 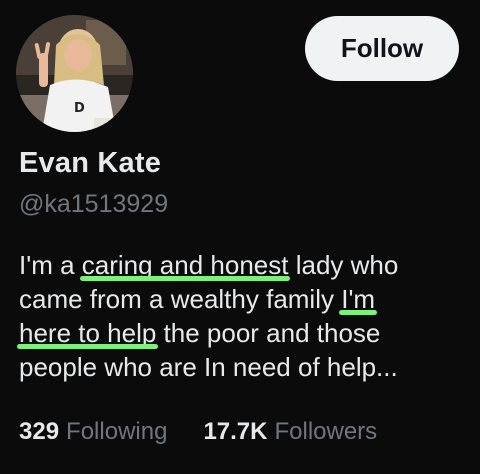 What do you see at coordinates (50, 265) in the screenshot?
I see `bio-text: I'm a` at bounding box center [50, 265].